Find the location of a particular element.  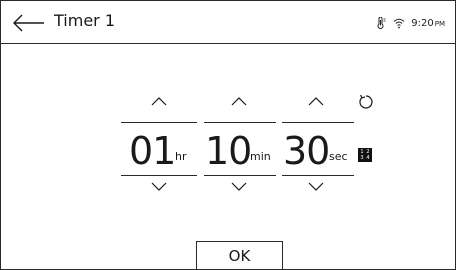

seconds-value: 30 is located at coordinates (306, 151).